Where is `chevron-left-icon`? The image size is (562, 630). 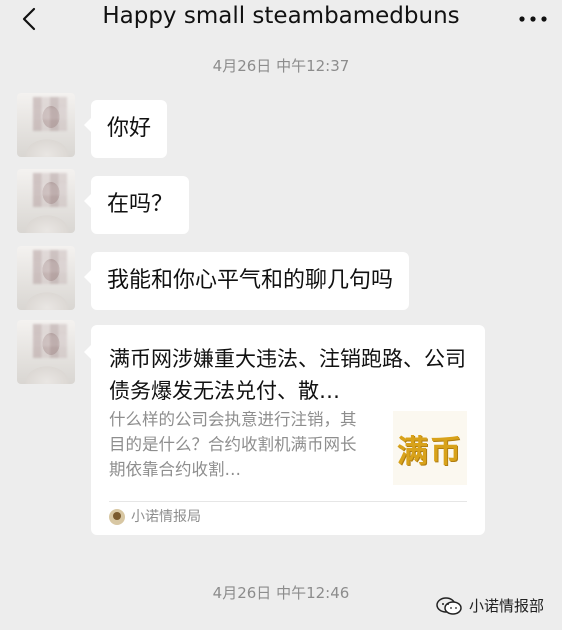 chevron-left-icon is located at coordinates (30, 19).